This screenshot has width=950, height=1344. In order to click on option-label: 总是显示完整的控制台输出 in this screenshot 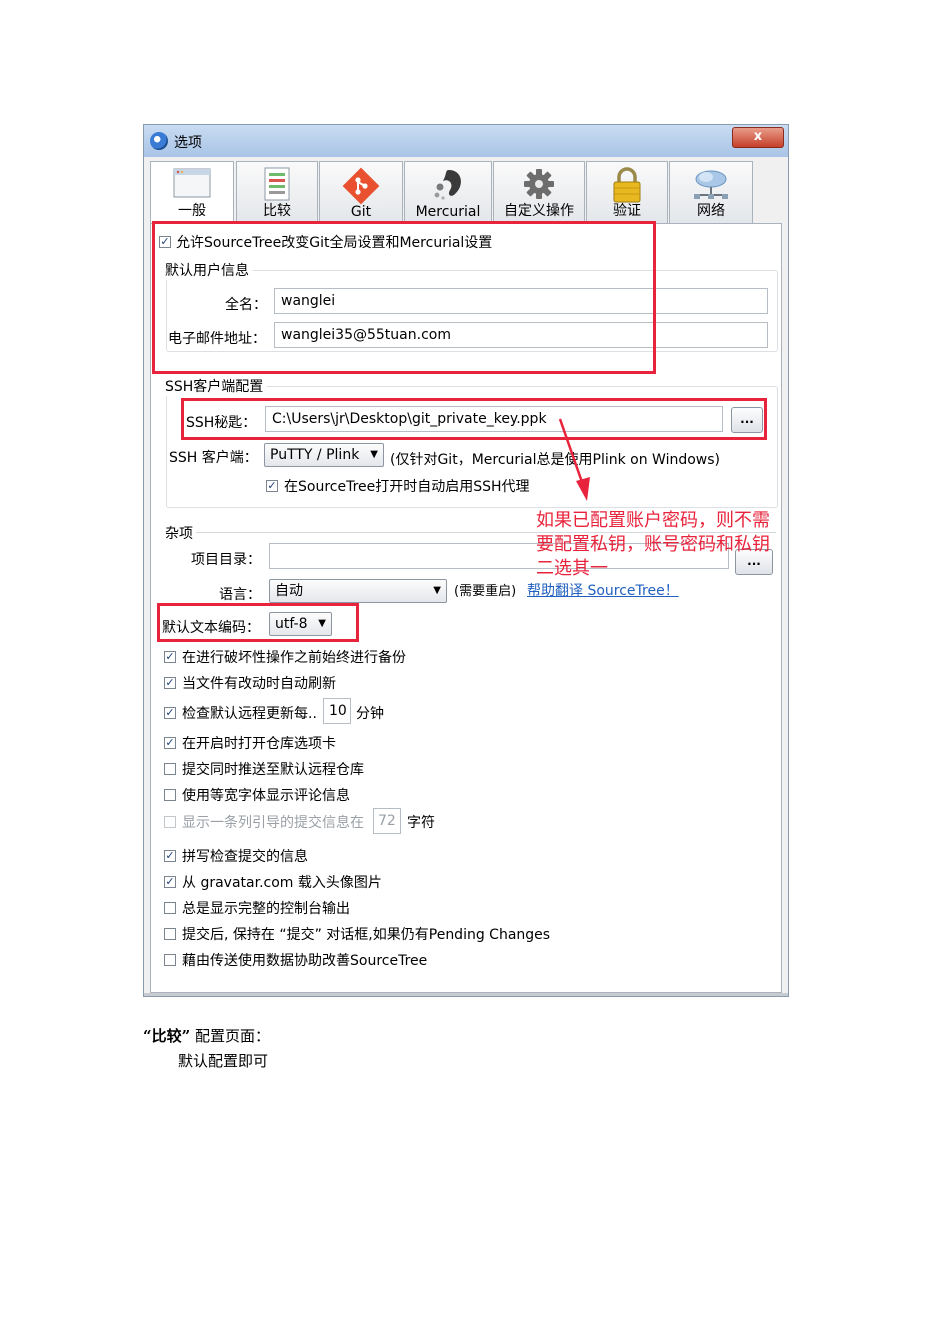, I will do `click(266, 909)`.